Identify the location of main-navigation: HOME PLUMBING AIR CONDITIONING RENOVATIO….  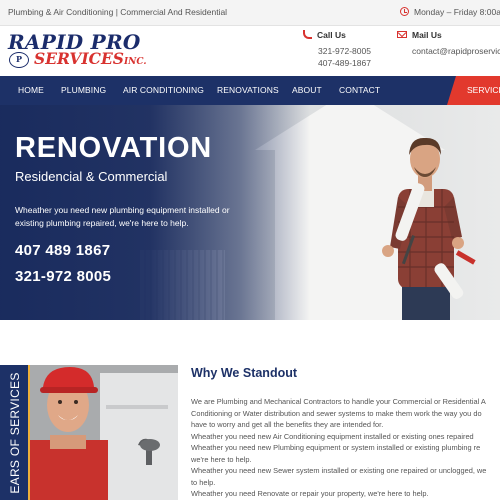
(250, 90).